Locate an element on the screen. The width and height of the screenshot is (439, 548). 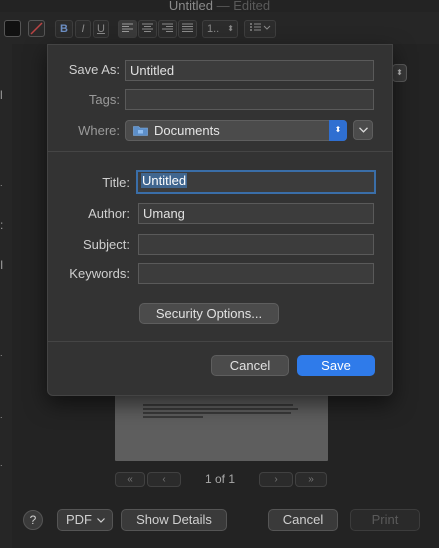
justify-icon is located at coordinates (187, 27).